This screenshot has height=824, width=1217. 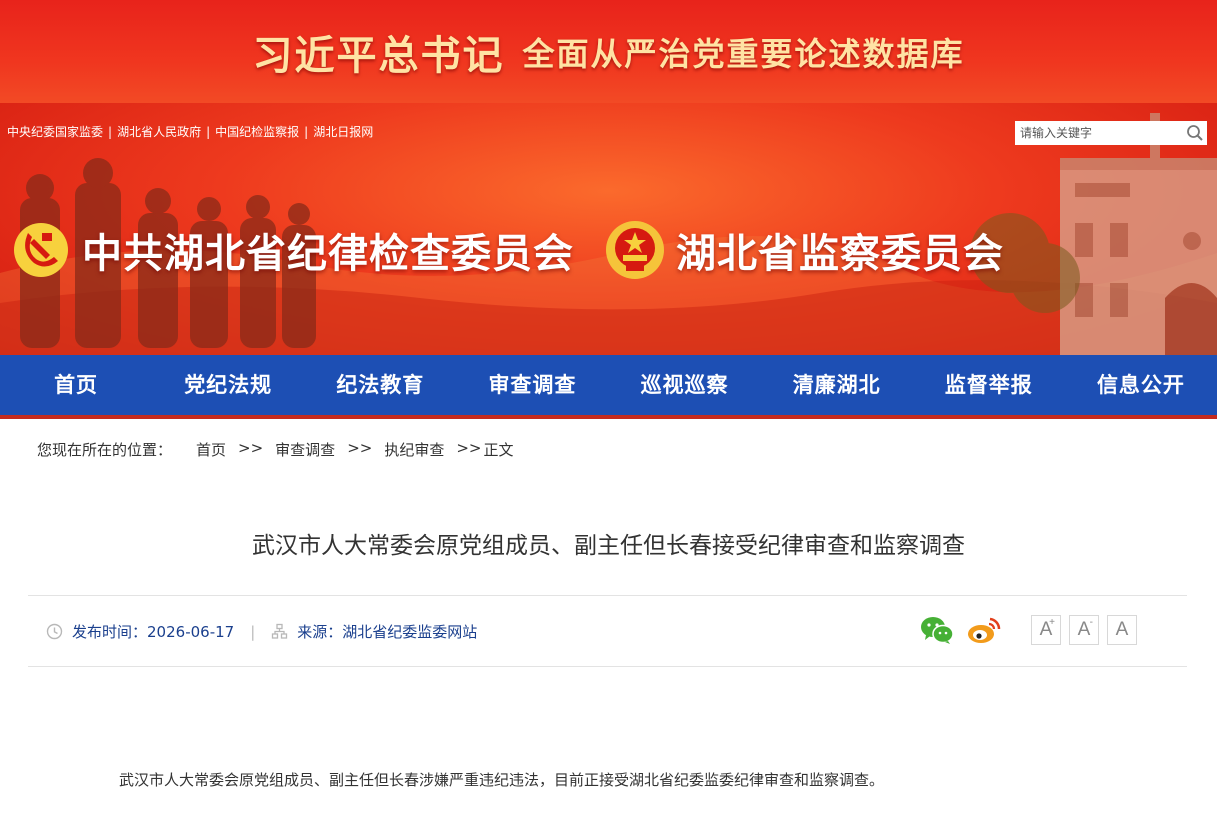 What do you see at coordinates (211, 449) in the screenshot?
I see `breadcrumb-home: 首页` at bounding box center [211, 449].